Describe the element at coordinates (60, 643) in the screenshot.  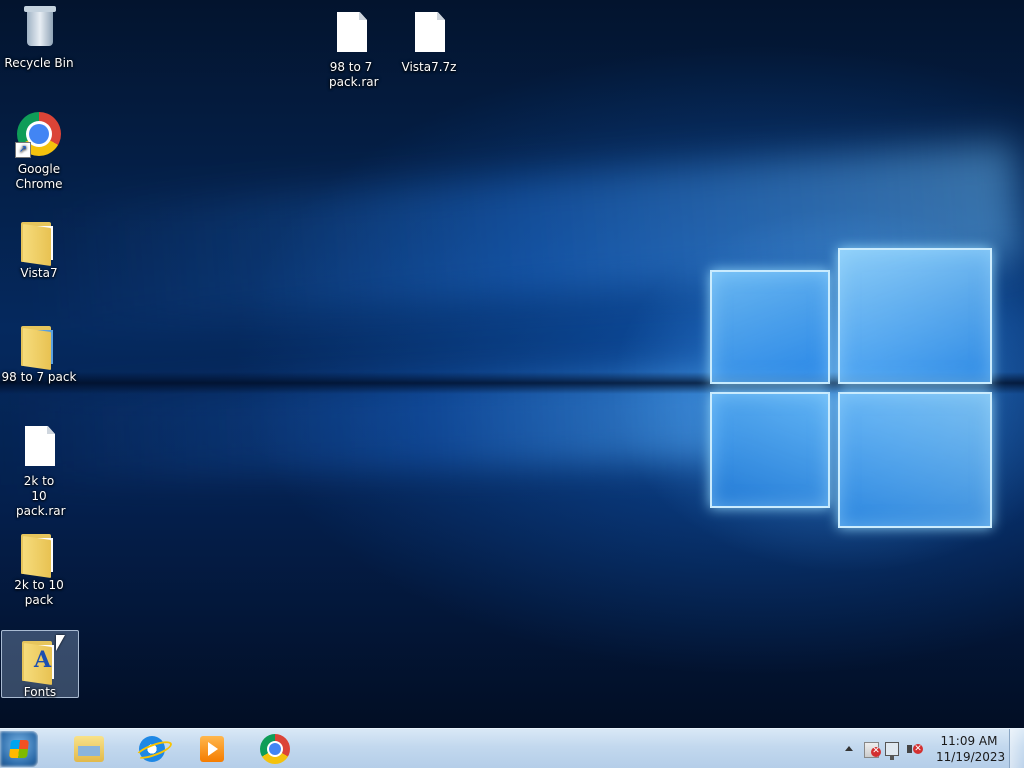
I see `mouse-pointer-icon` at that location.